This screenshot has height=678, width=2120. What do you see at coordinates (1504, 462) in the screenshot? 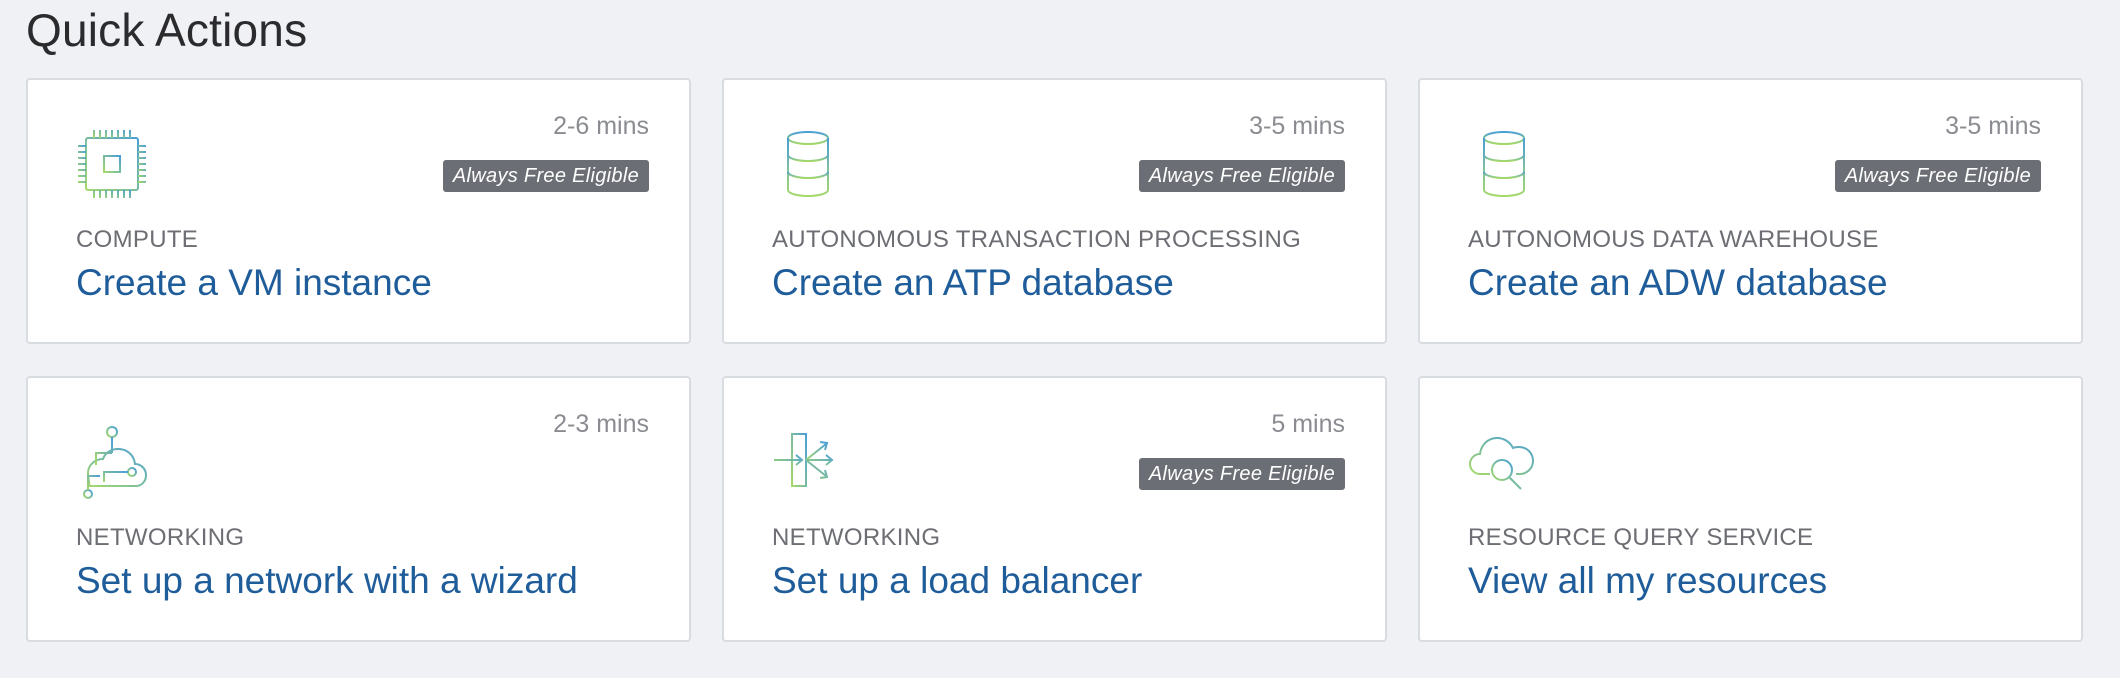
I see `cloud-search-icon` at bounding box center [1504, 462].